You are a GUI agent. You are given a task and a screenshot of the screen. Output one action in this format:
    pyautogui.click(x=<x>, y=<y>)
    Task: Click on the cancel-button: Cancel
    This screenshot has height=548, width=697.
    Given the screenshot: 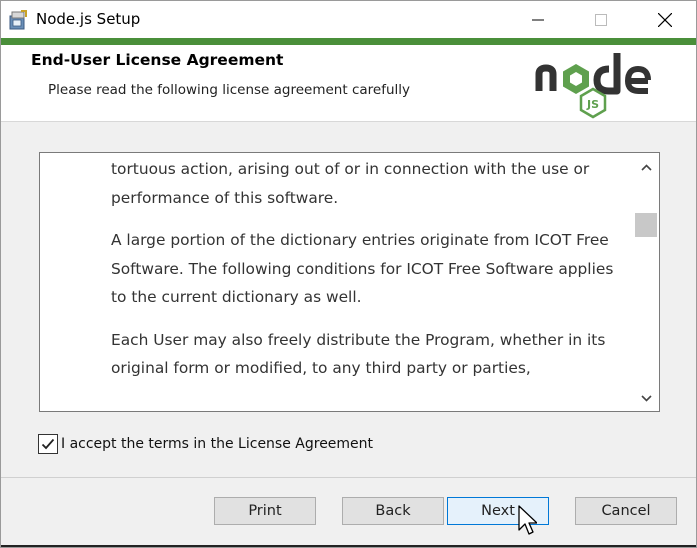 What is the action you would take?
    pyautogui.click(x=626, y=511)
    